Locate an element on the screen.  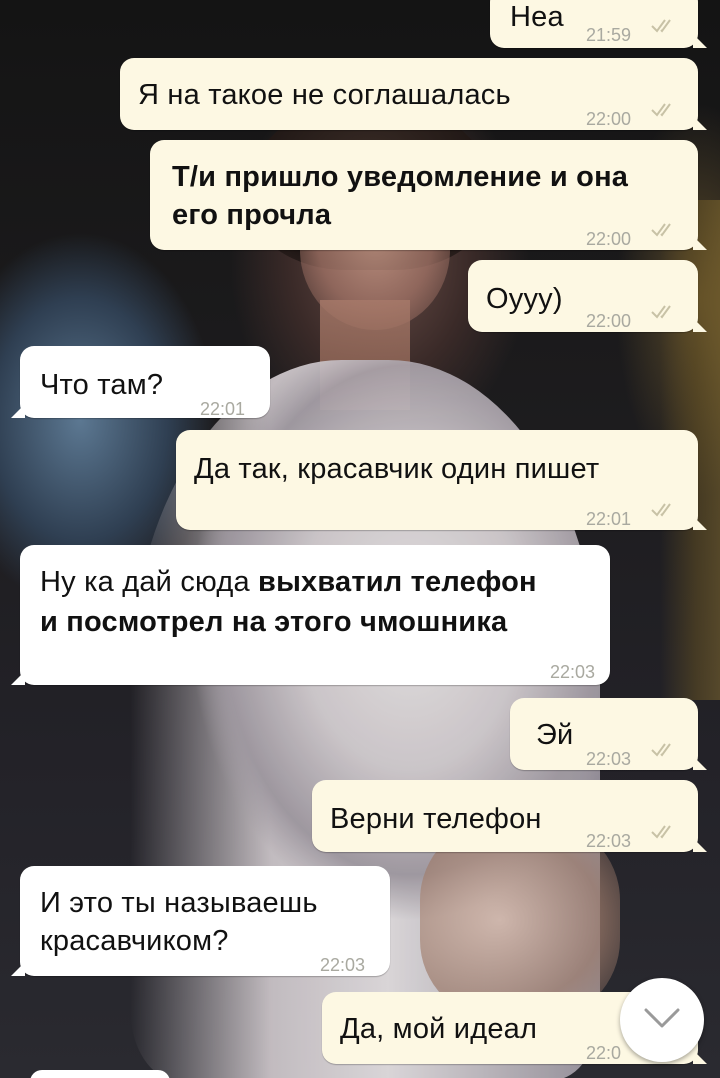
message-text: красавчиком? is located at coordinates (134, 941).